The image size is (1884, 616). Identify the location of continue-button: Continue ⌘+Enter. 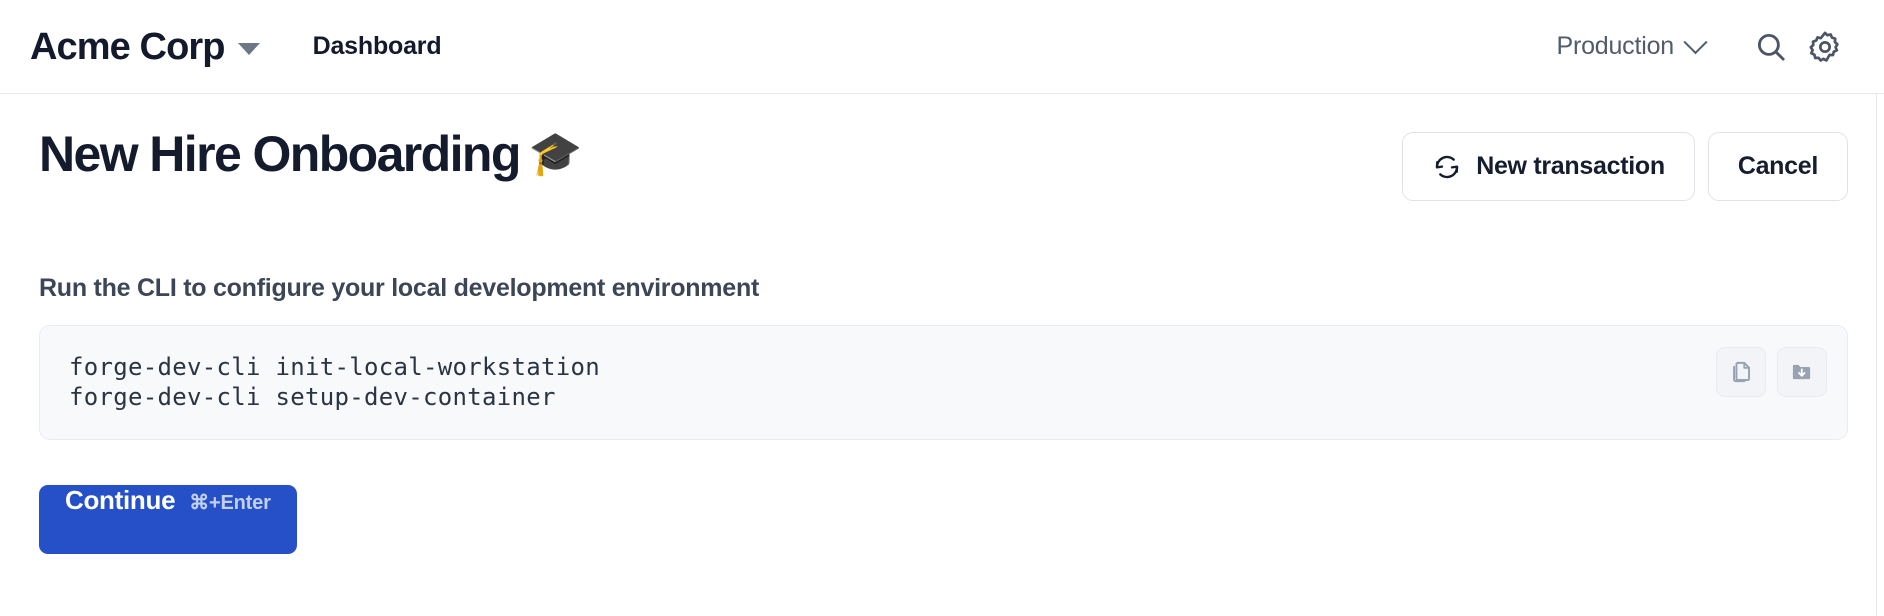
(168, 519).